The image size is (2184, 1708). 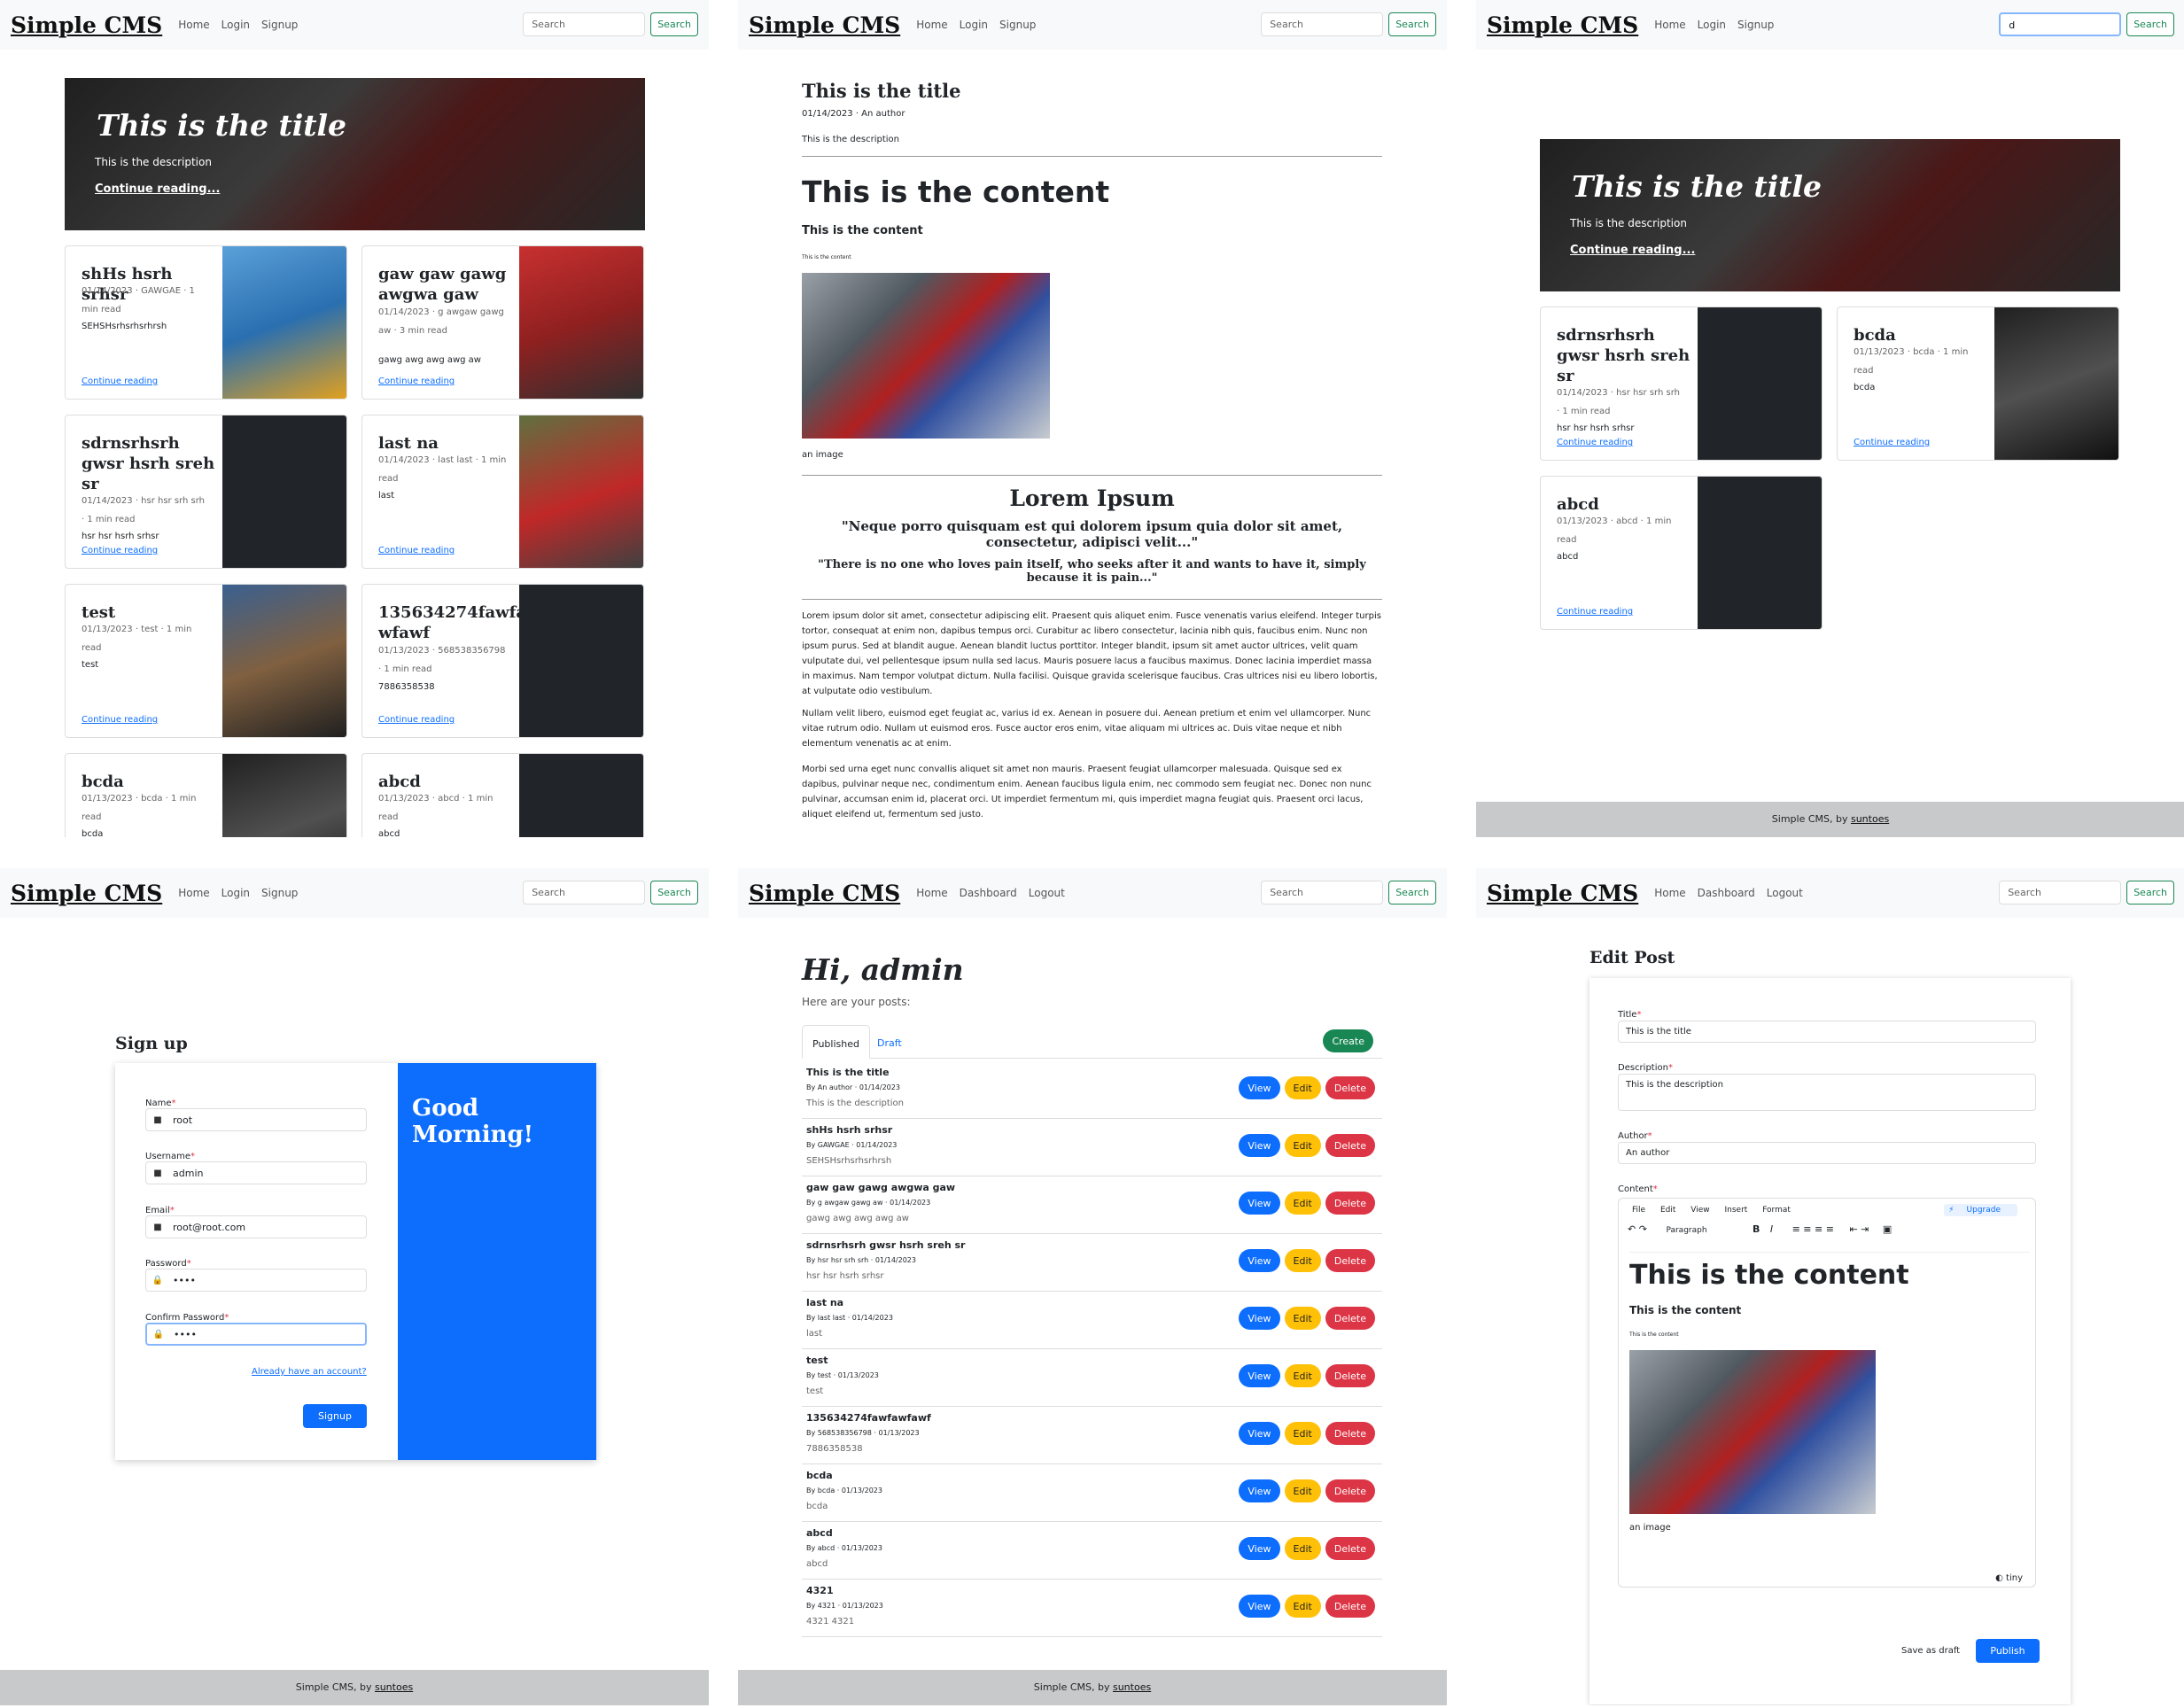 What do you see at coordinates (1930, 1651) in the screenshot?
I see `save-draft-button: Save as draft` at bounding box center [1930, 1651].